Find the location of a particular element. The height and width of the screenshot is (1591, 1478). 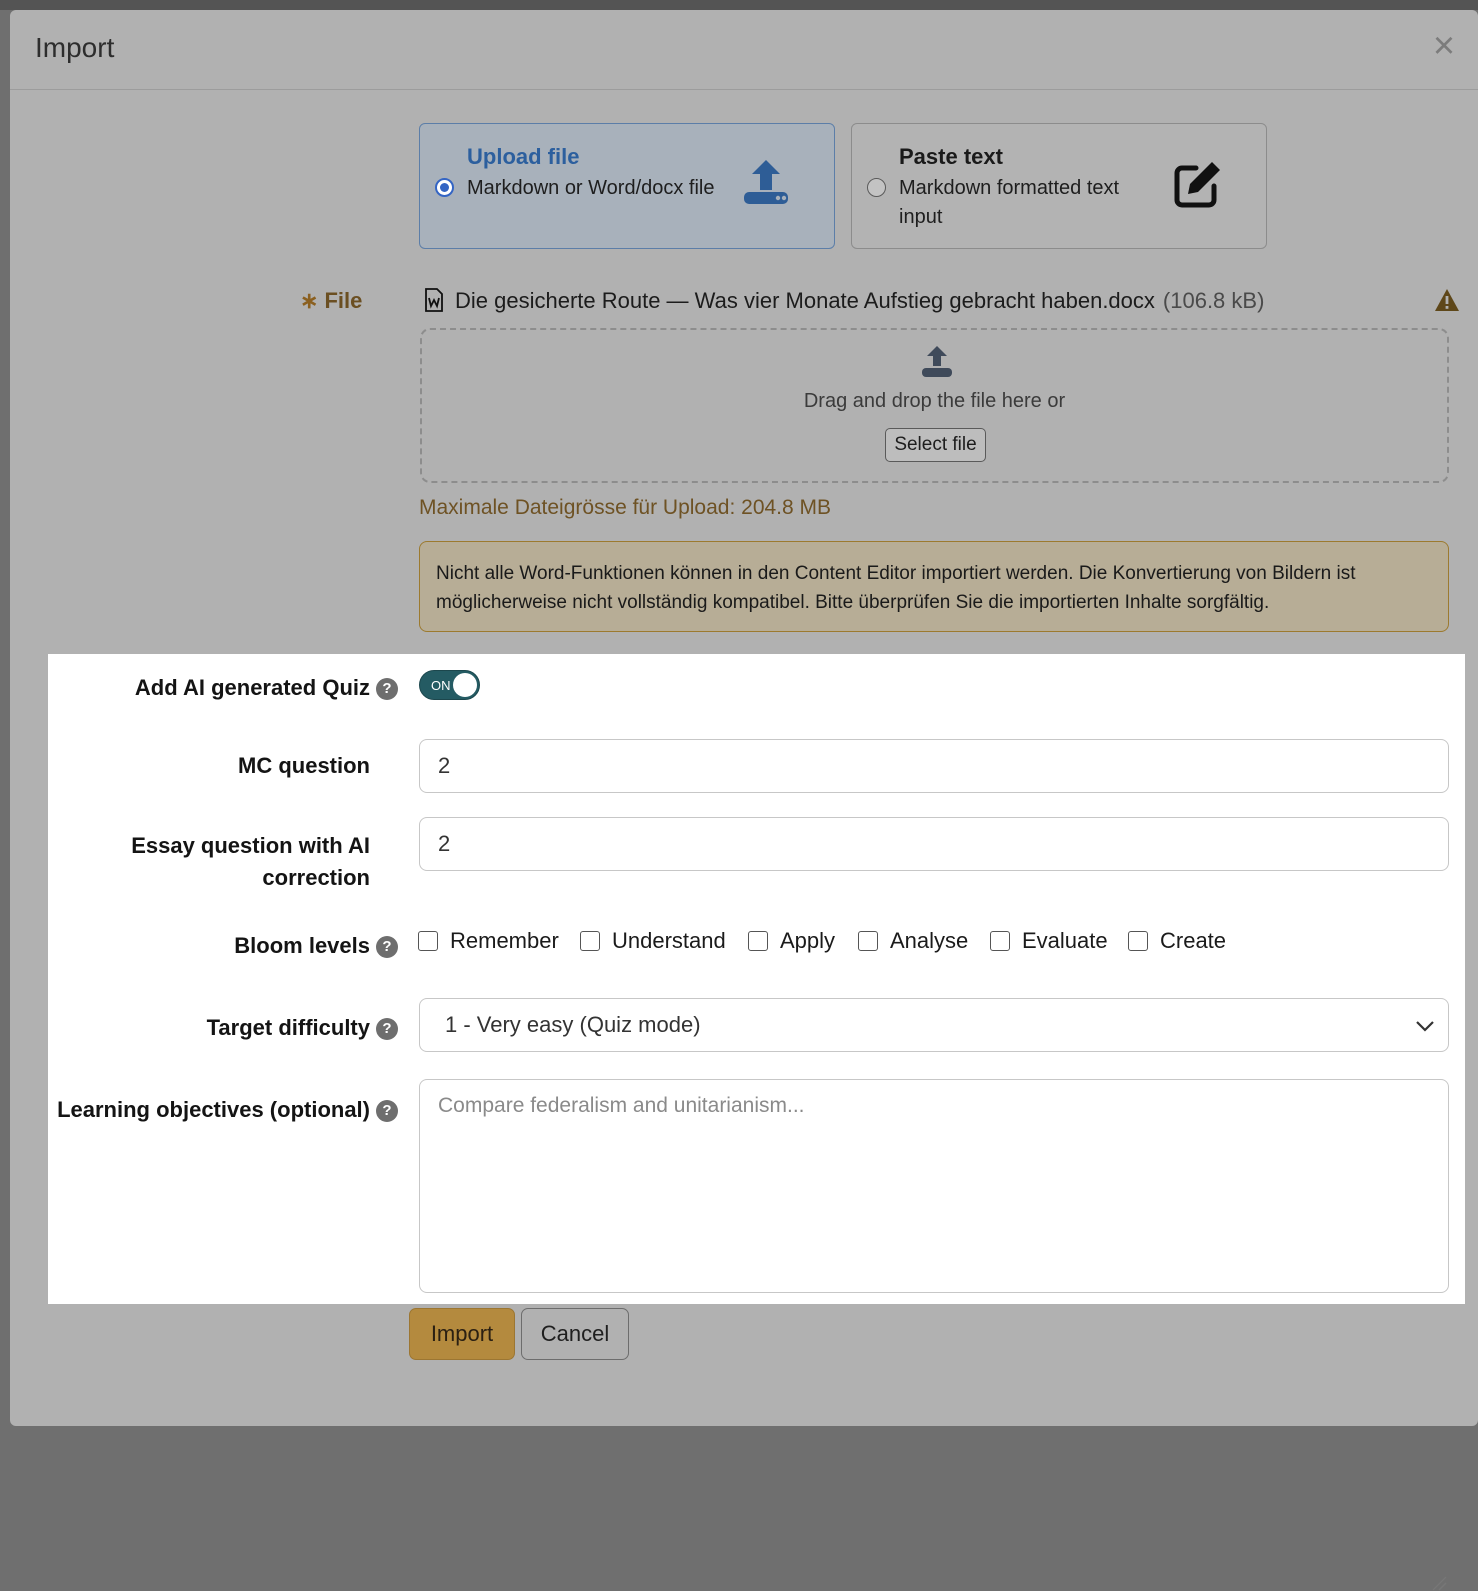

essay-label-line1: Essay question with AI is located at coordinates (250, 845).